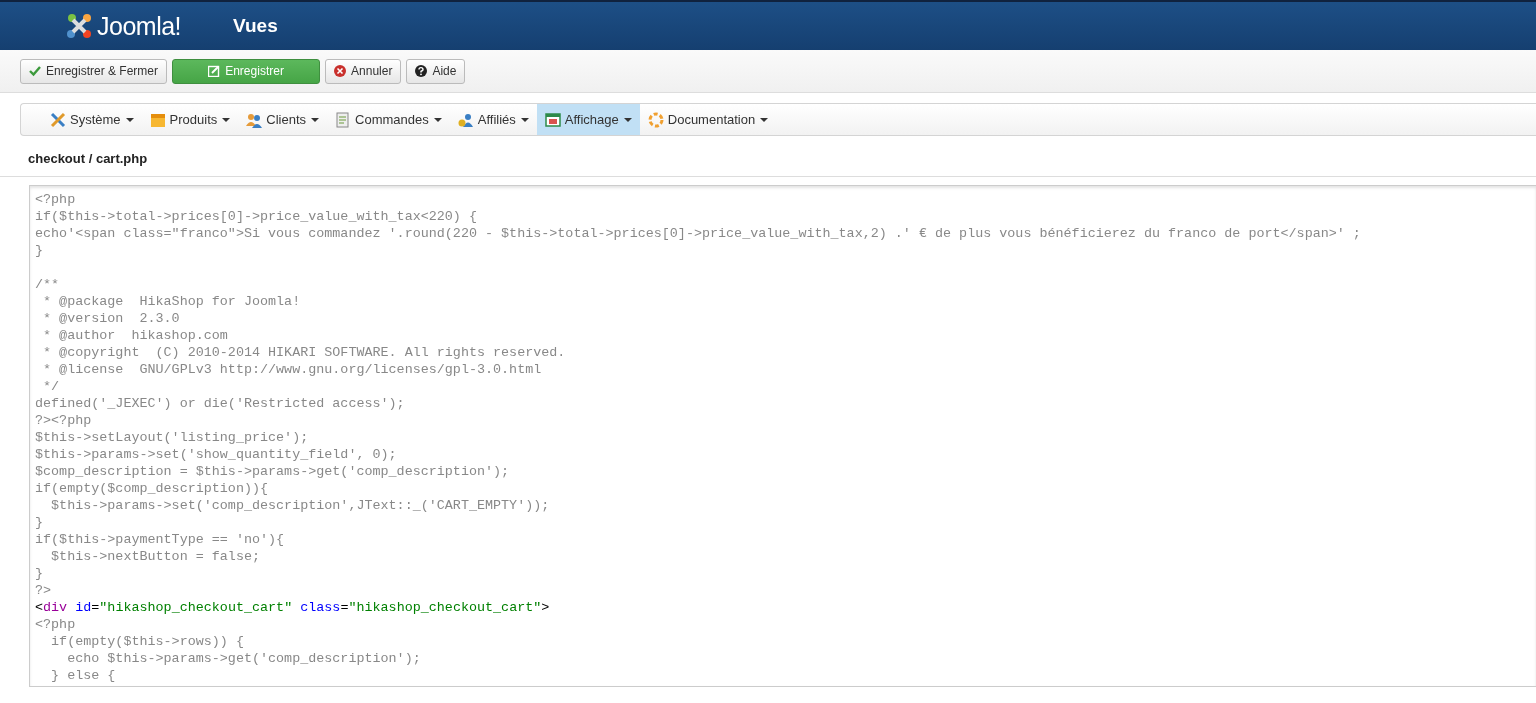 The height and width of the screenshot is (703, 1536). I want to click on code-line: */, so click(51, 386).